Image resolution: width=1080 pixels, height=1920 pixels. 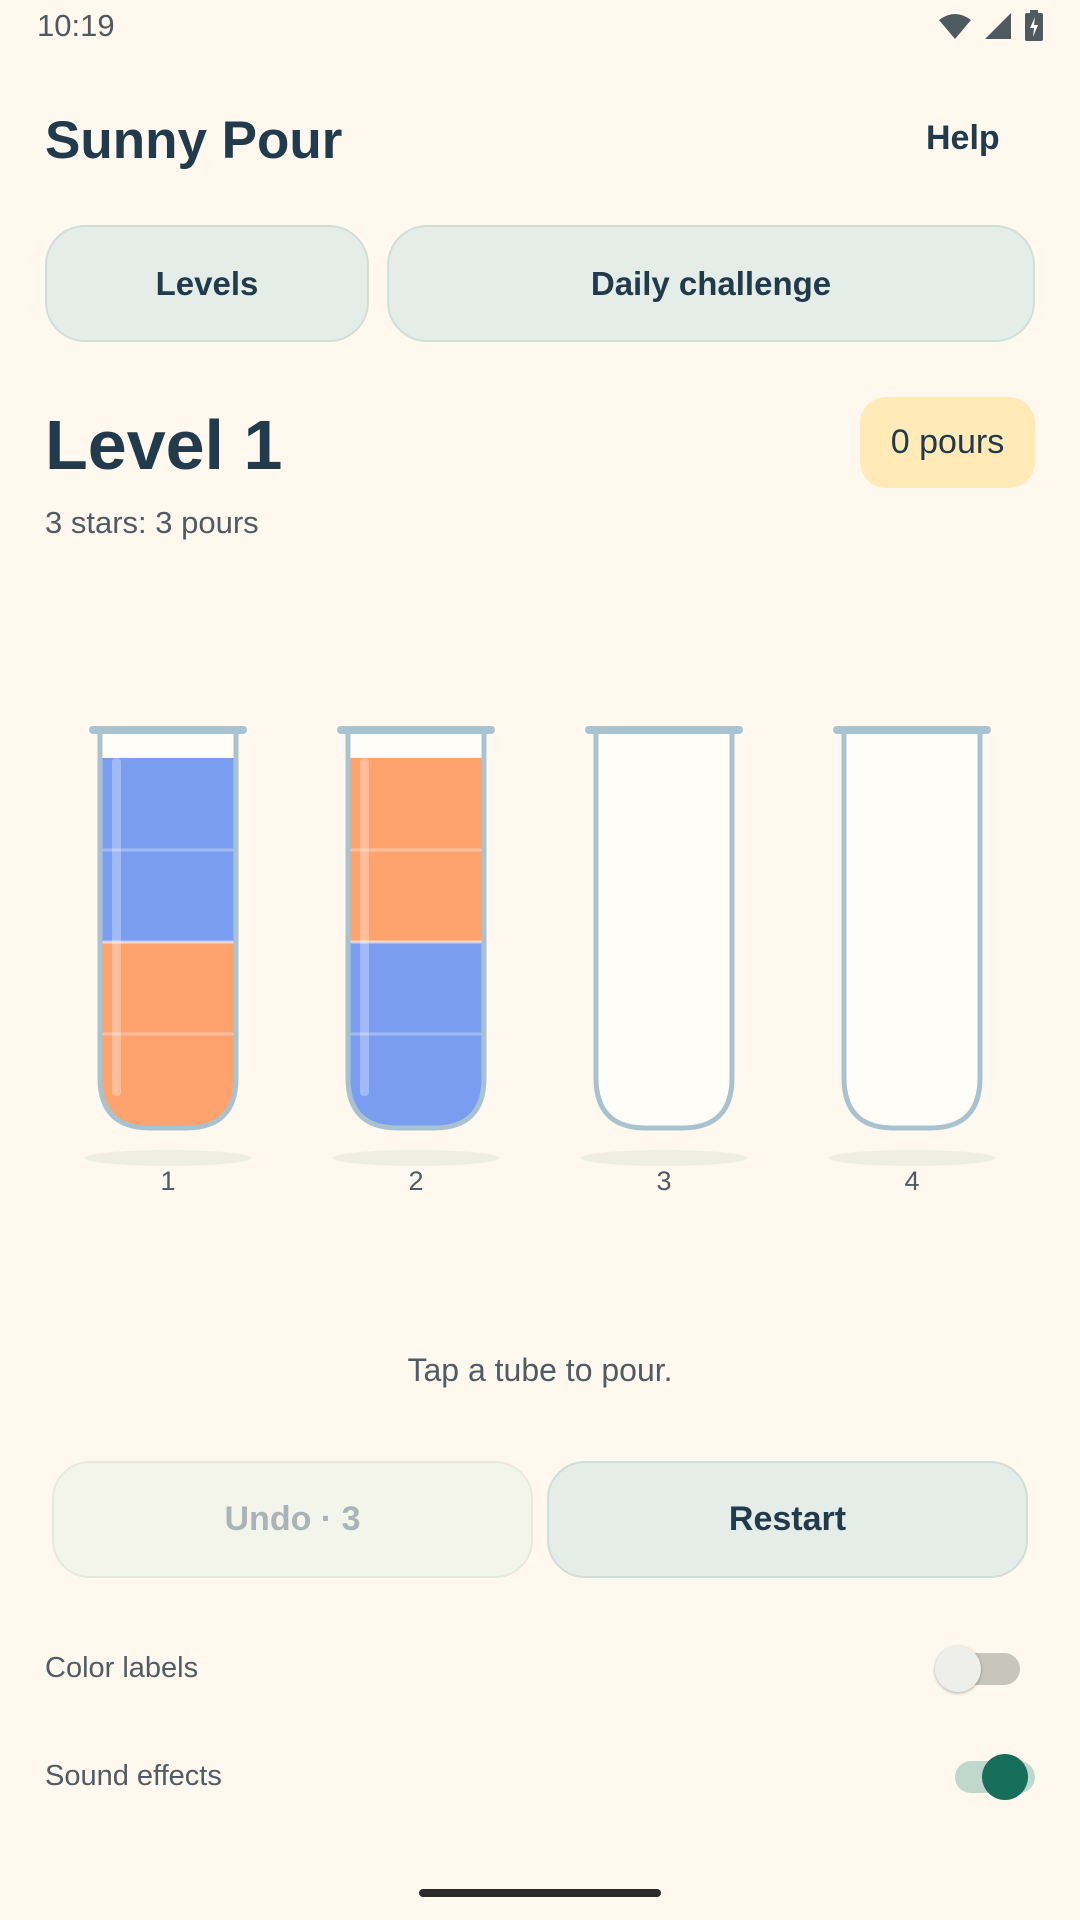 What do you see at coordinates (133, 1776) in the screenshot?
I see `sound-effects-label: Sound effects` at bounding box center [133, 1776].